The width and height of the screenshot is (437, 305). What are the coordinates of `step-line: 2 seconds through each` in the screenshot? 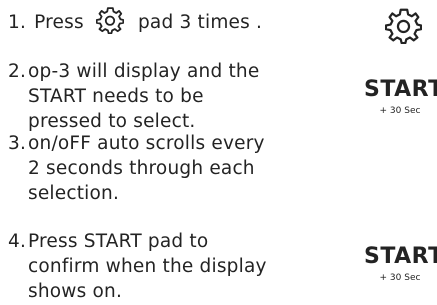 It's located at (141, 168).